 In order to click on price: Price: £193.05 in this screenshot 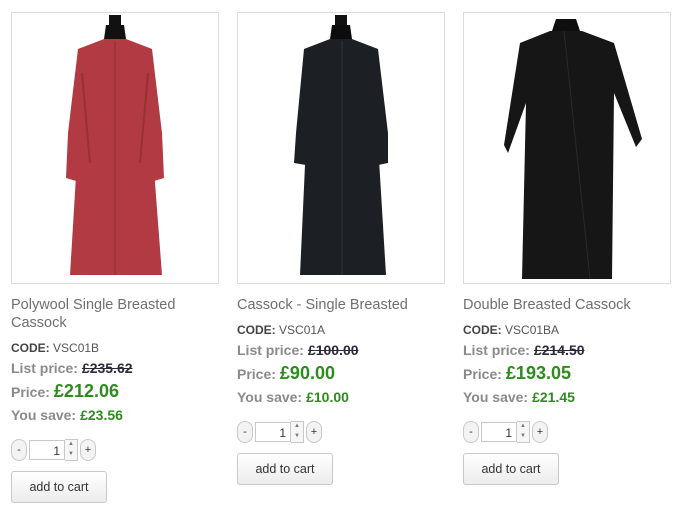, I will do `click(517, 373)`.